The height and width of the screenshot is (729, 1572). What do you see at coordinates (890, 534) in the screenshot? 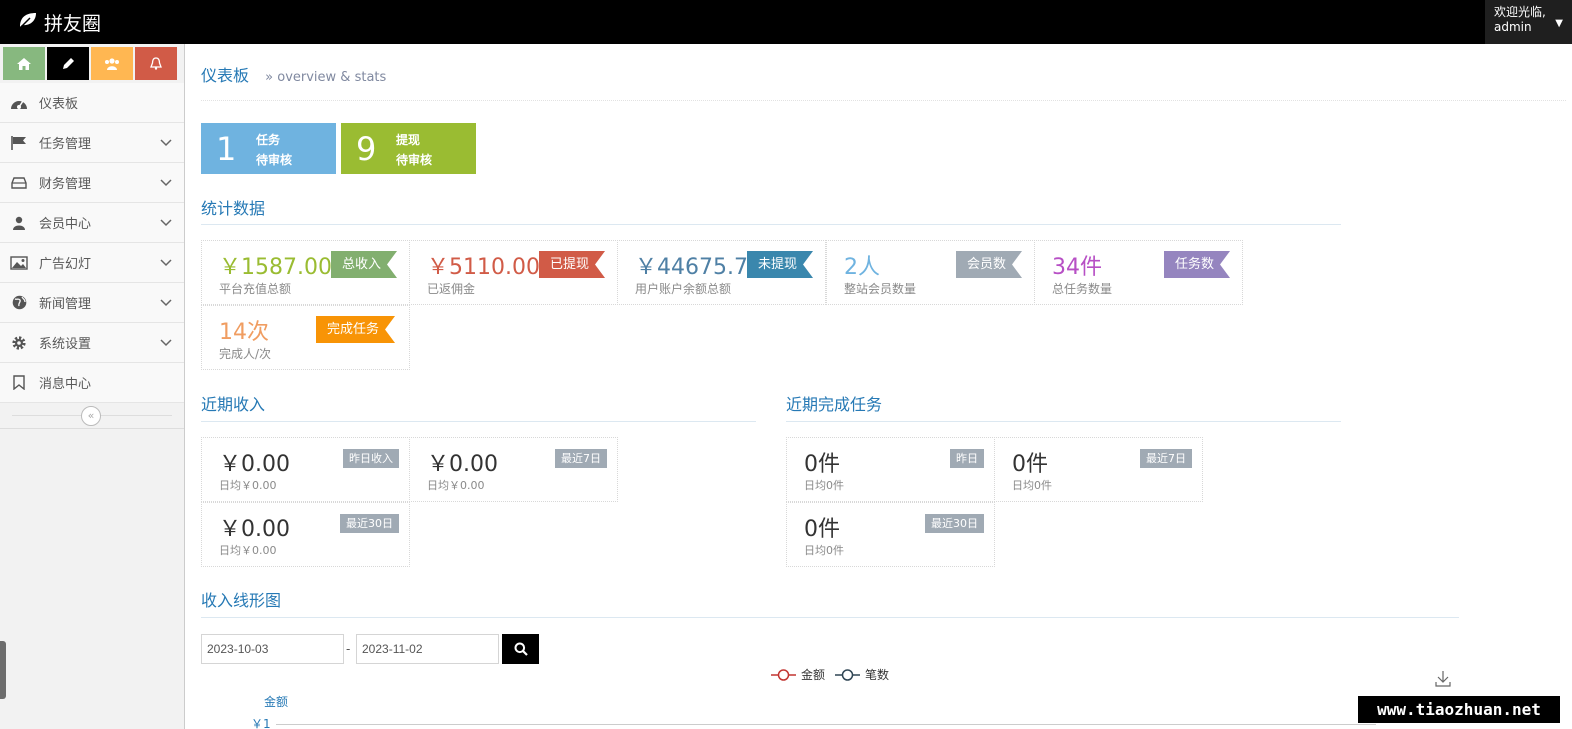
I see `task-card: 0件 日均0件 最近30日` at bounding box center [890, 534].